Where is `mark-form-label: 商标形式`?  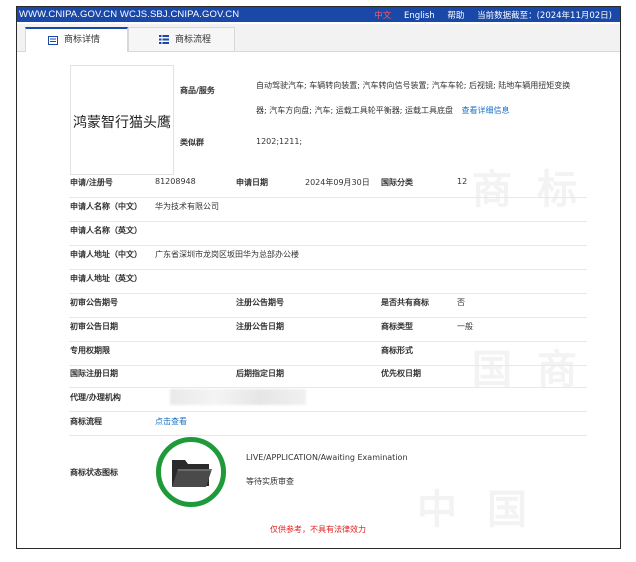 mark-form-label: 商标形式 is located at coordinates (397, 350).